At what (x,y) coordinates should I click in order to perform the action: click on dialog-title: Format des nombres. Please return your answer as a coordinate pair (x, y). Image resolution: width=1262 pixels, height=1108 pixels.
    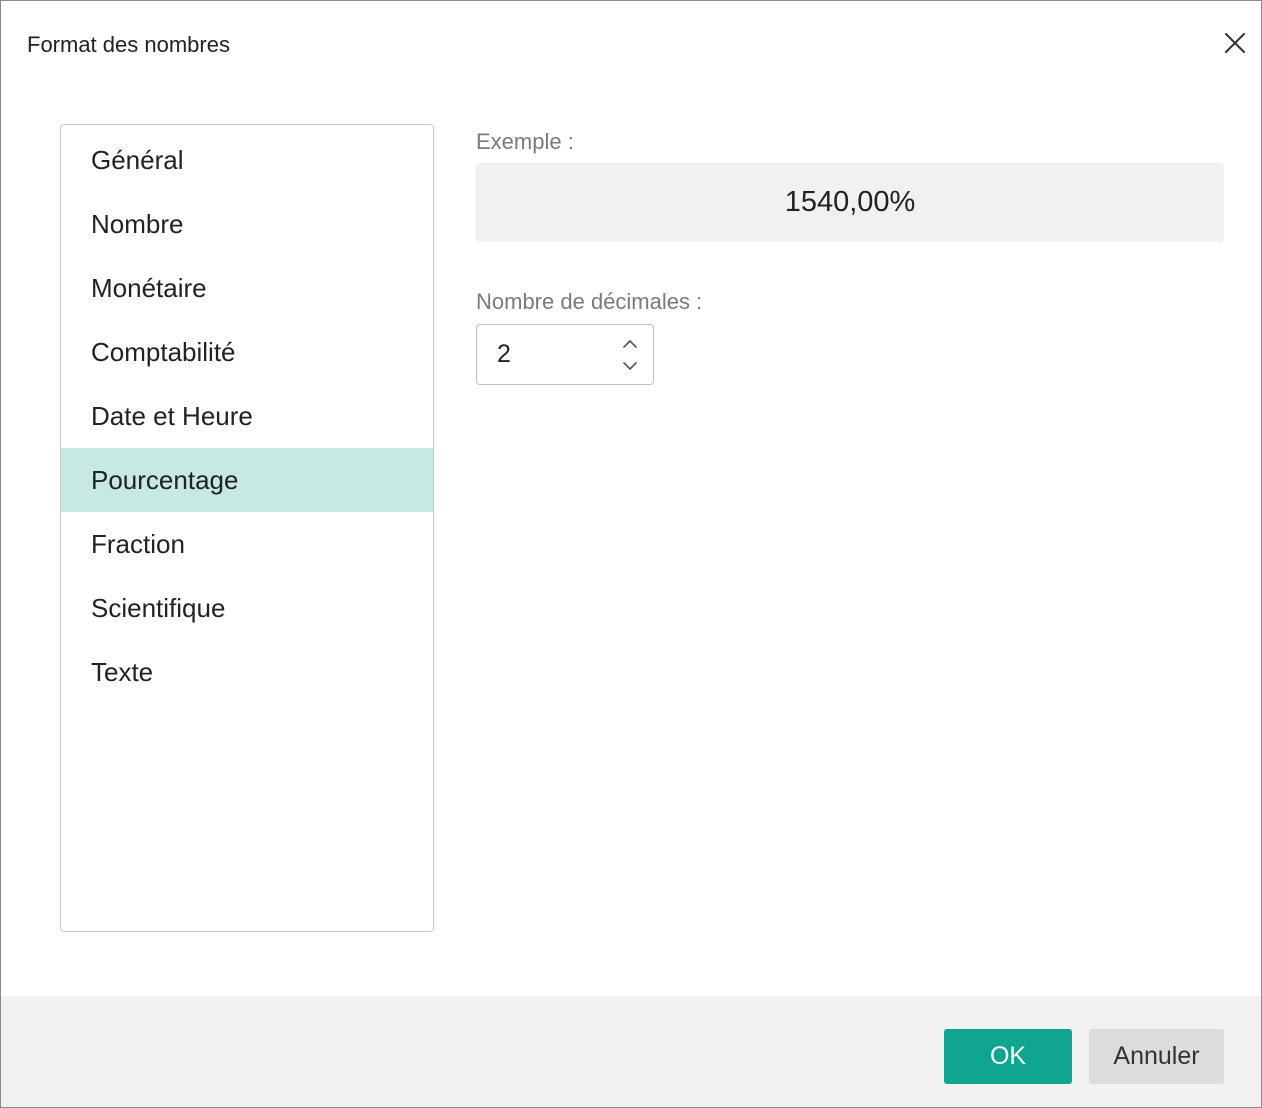
    Looking at the image, I should click on (128, 44).